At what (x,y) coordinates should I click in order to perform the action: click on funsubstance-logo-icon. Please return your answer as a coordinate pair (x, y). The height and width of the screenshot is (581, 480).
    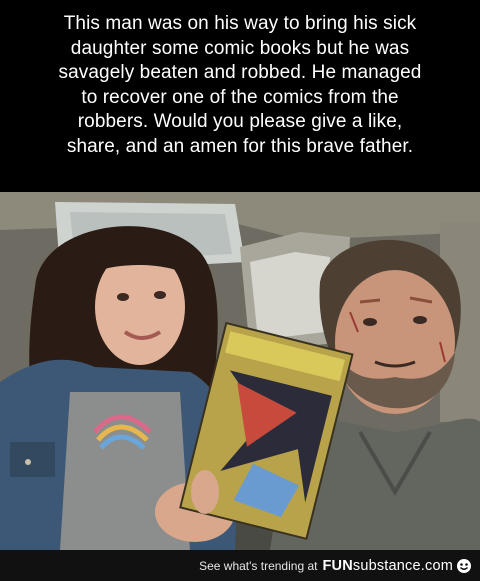
    Looking at the image, I should click on (464, 566).